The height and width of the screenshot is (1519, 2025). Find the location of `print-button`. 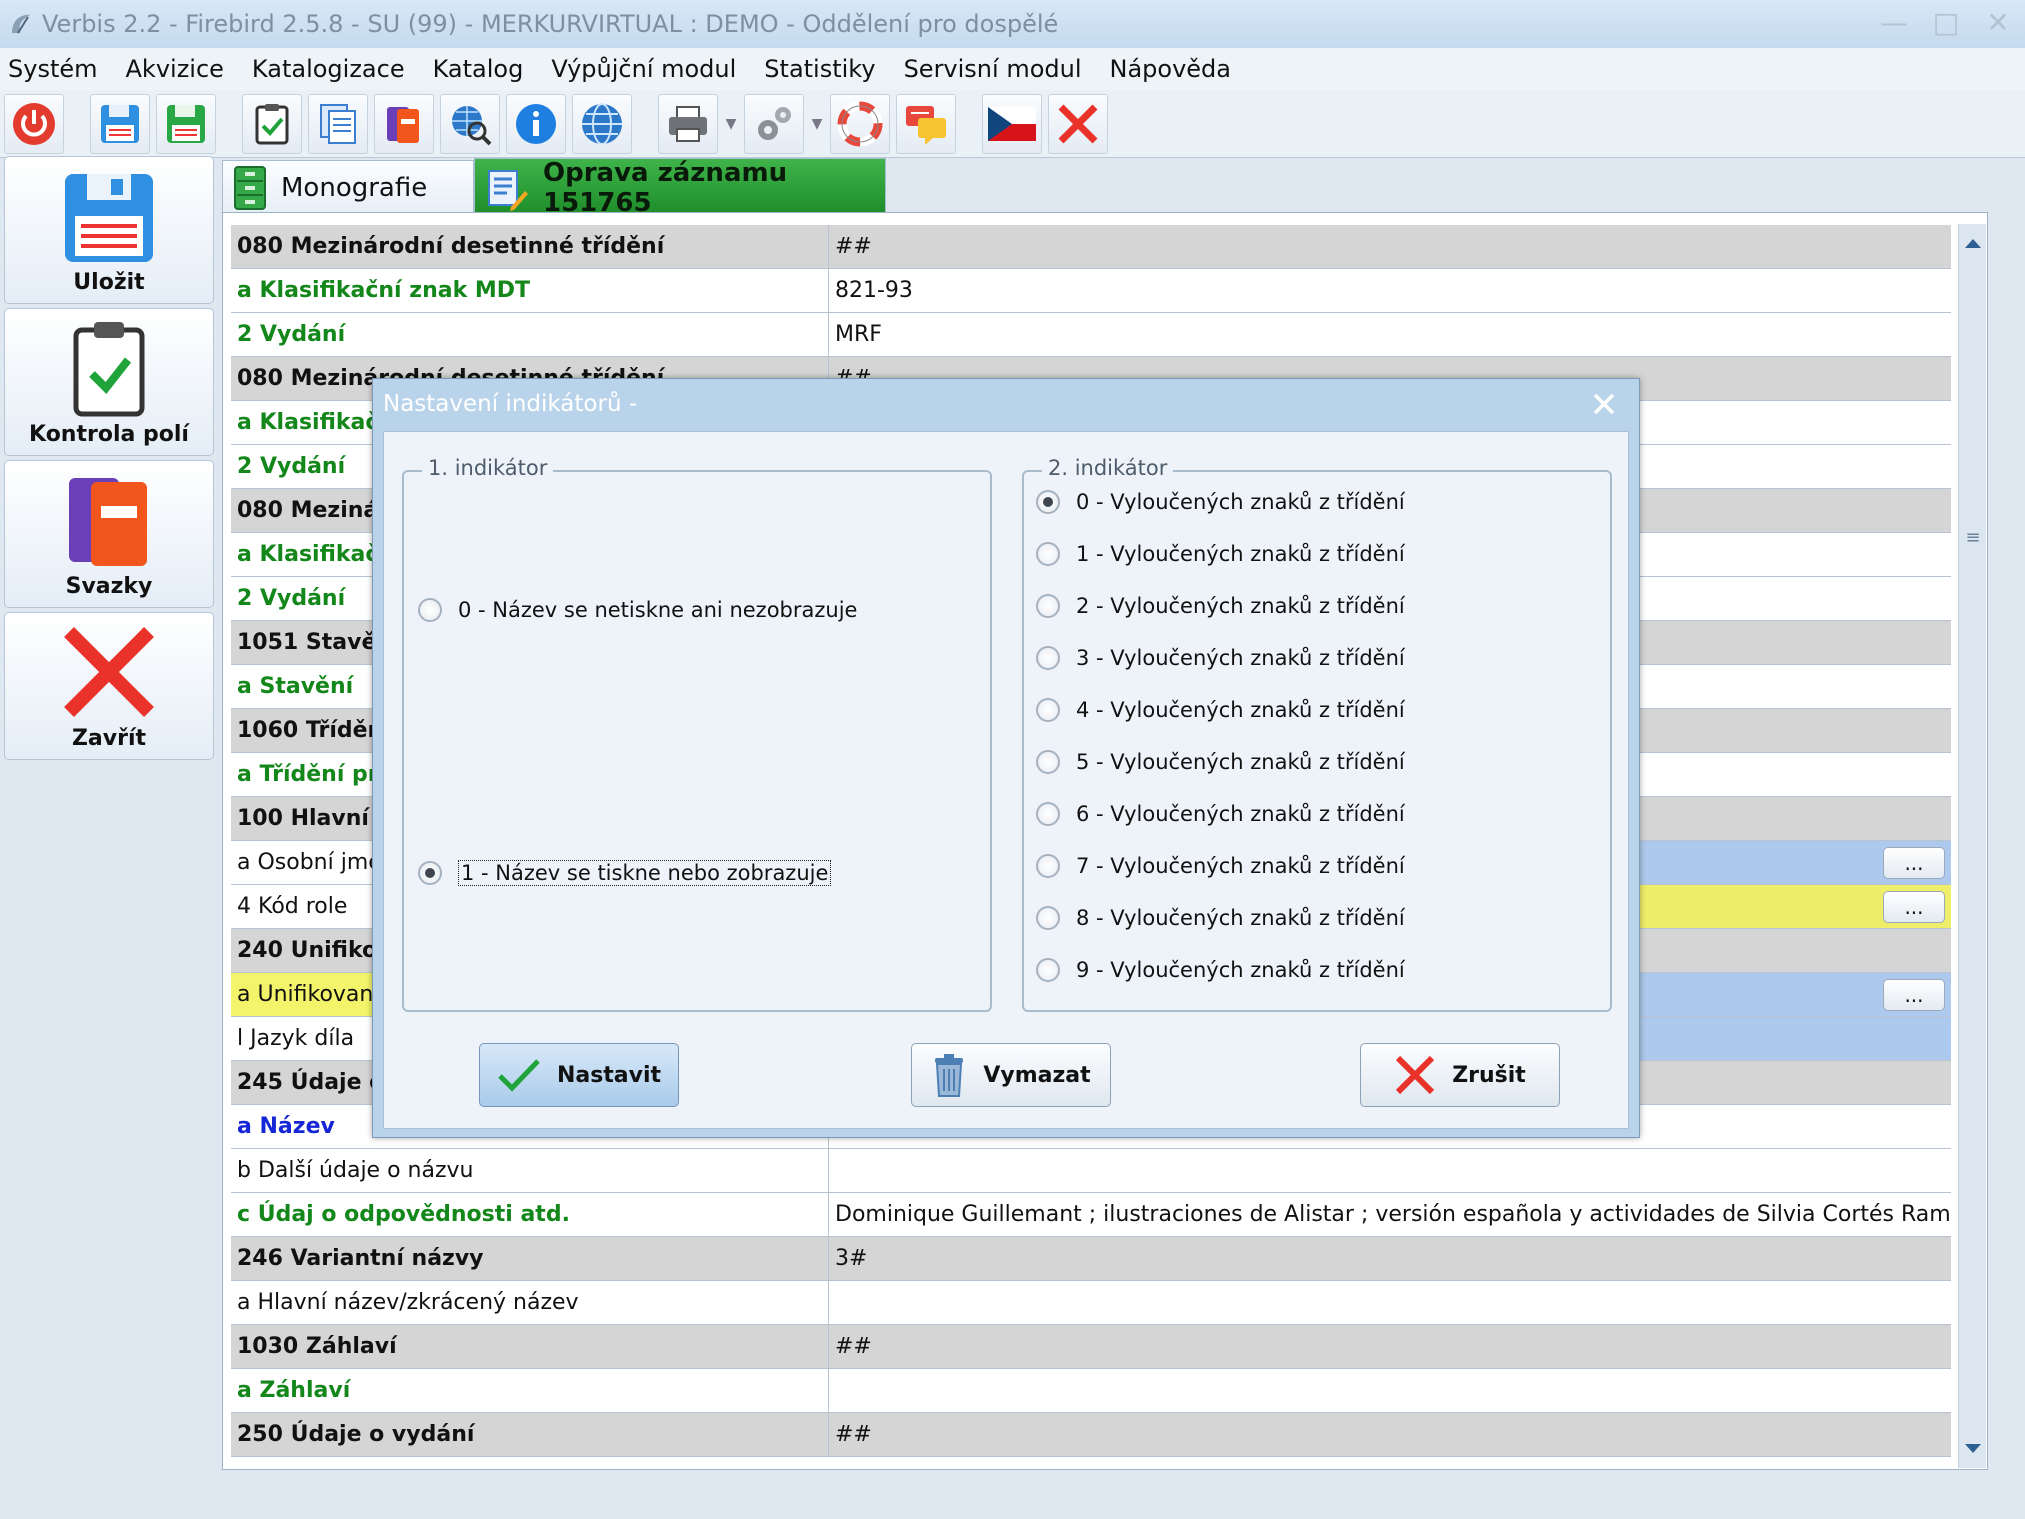

print-button is located at coordinates (688, 123).